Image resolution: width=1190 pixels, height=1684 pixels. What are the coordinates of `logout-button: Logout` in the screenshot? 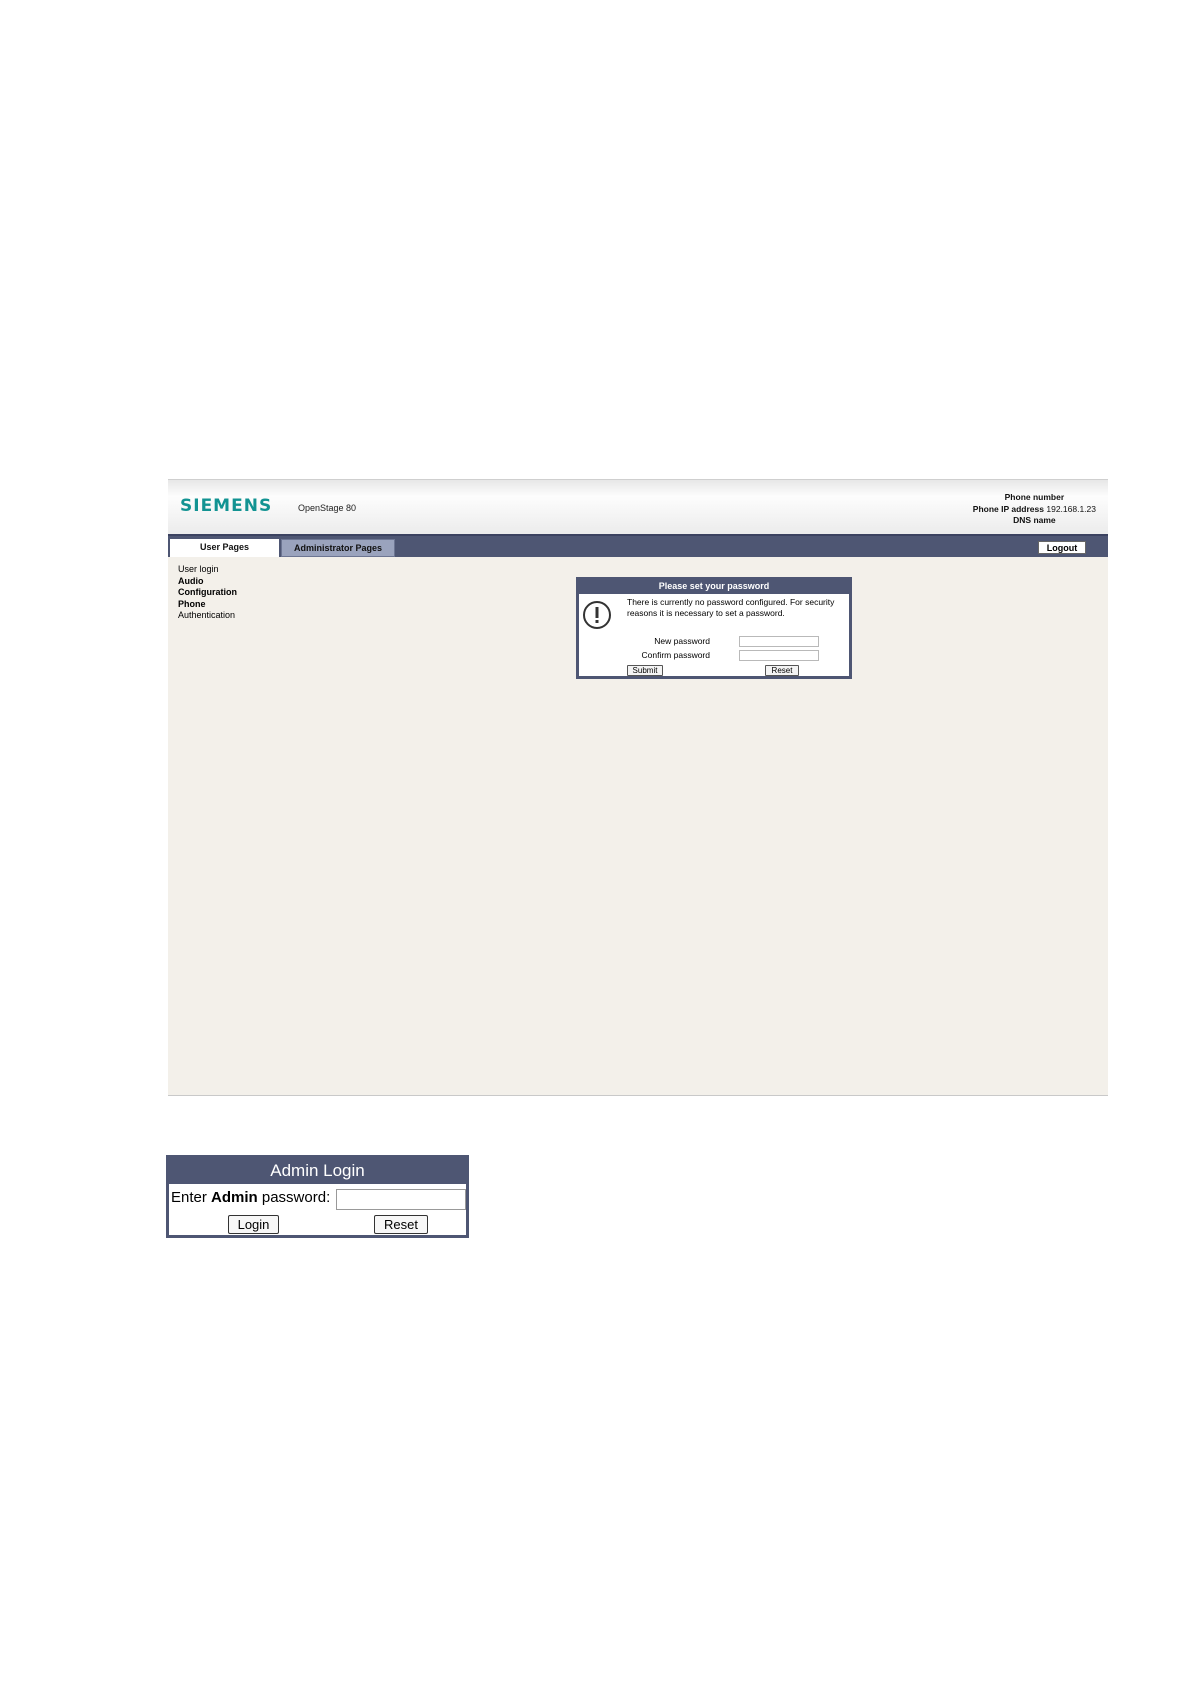 It's located at (1062, 547).